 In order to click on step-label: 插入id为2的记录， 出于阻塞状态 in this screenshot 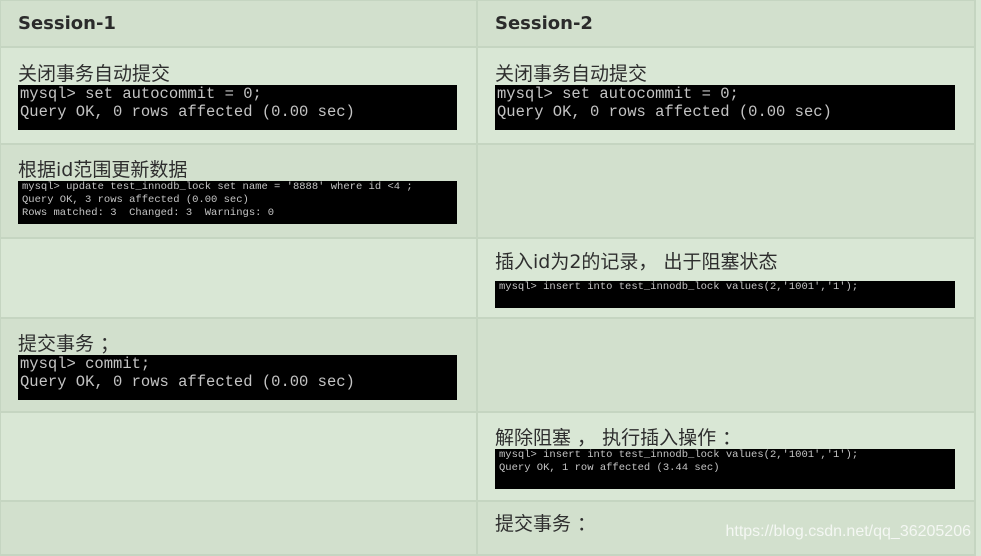, I will do `click(636, 262)`.